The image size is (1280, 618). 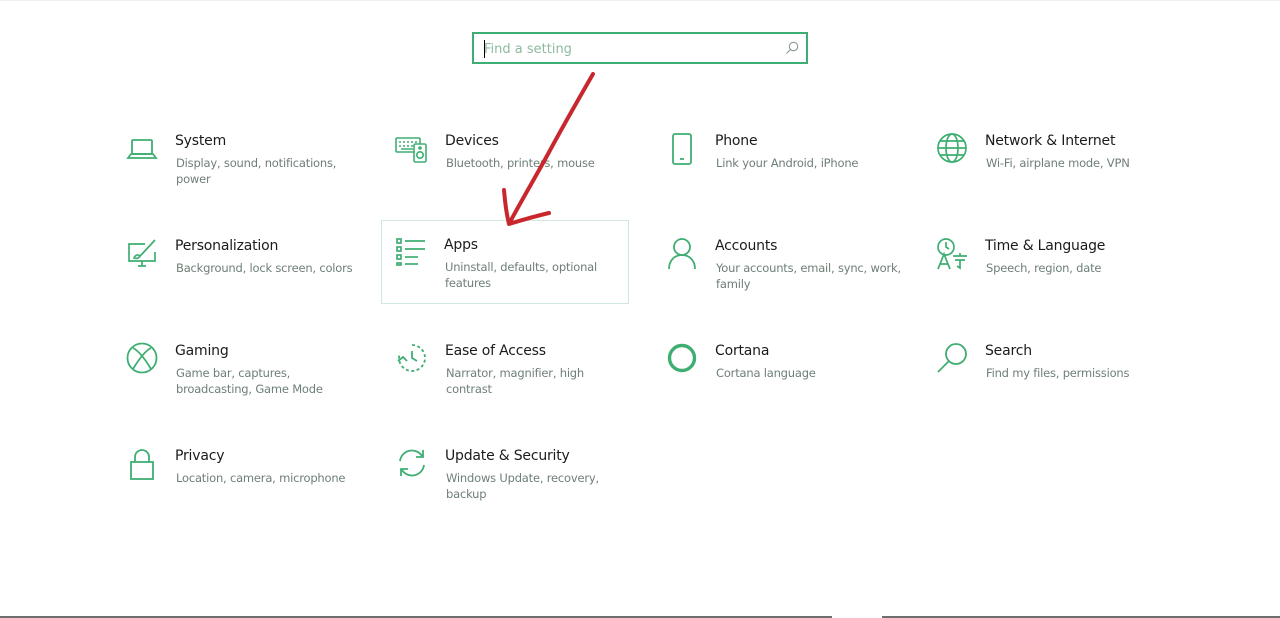 What do you see at coordinates (952, 358) in the screenshot?
I see `magnifier-icon` at bounding box center [952, 358].